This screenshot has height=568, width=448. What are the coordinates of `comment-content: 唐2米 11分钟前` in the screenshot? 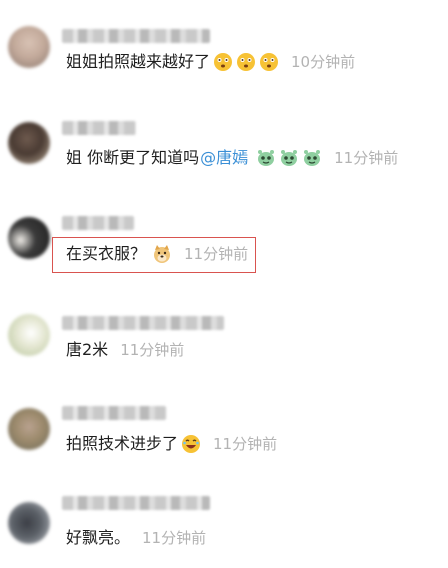 It's located at (125, 350).